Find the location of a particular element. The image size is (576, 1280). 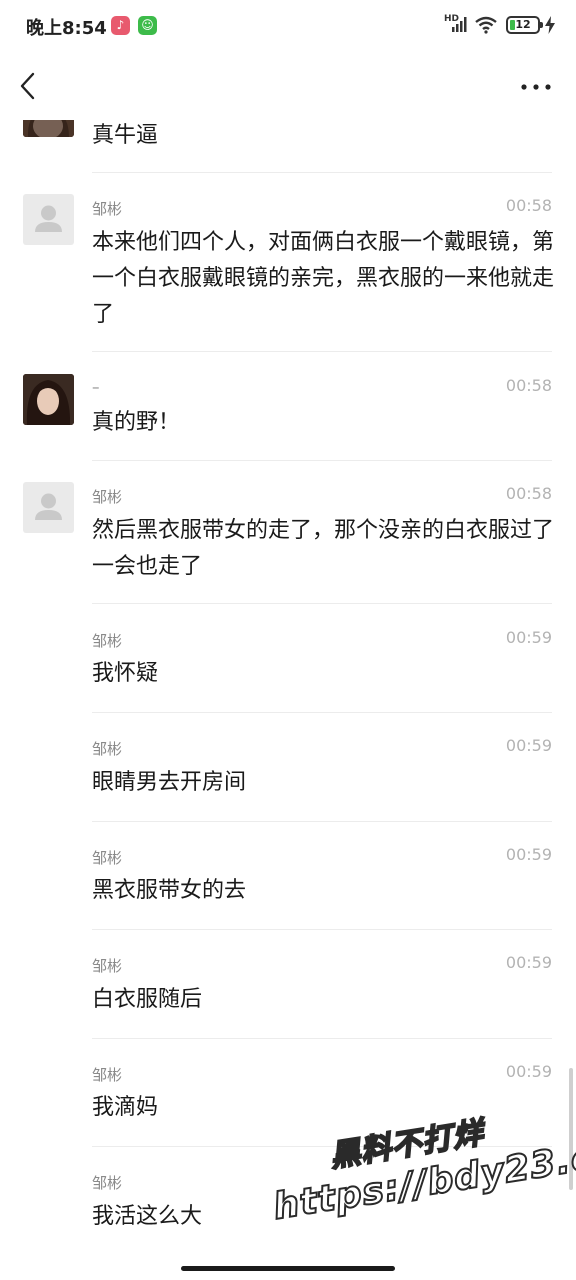

message-text: 我活这么大 is located at coordinates (147, 1216).